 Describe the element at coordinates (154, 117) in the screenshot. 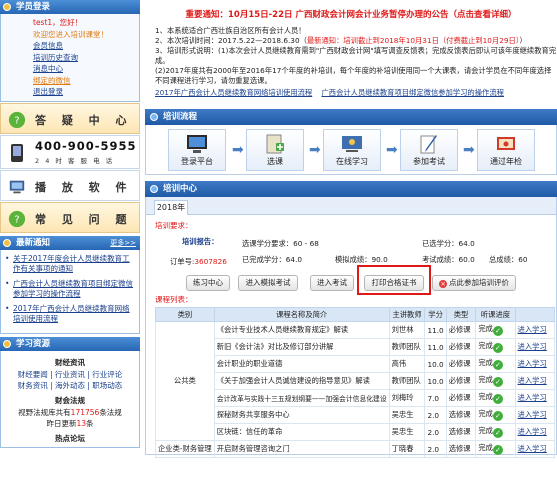

I see `flow-header-icon` at that location.